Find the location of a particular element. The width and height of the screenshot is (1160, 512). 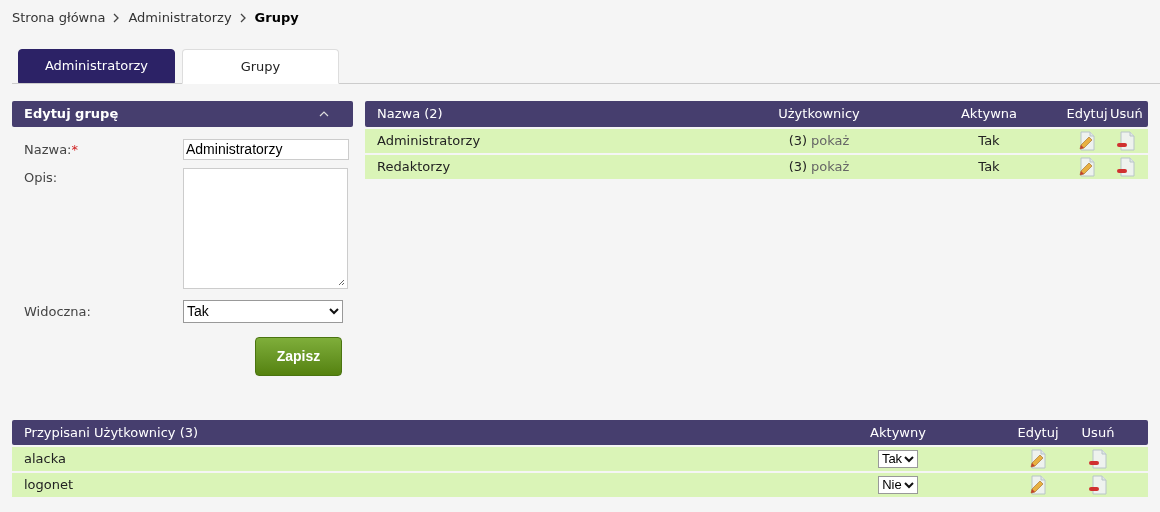

breadcrumb-link: Administratorzy is located at coordinates (180, 18).